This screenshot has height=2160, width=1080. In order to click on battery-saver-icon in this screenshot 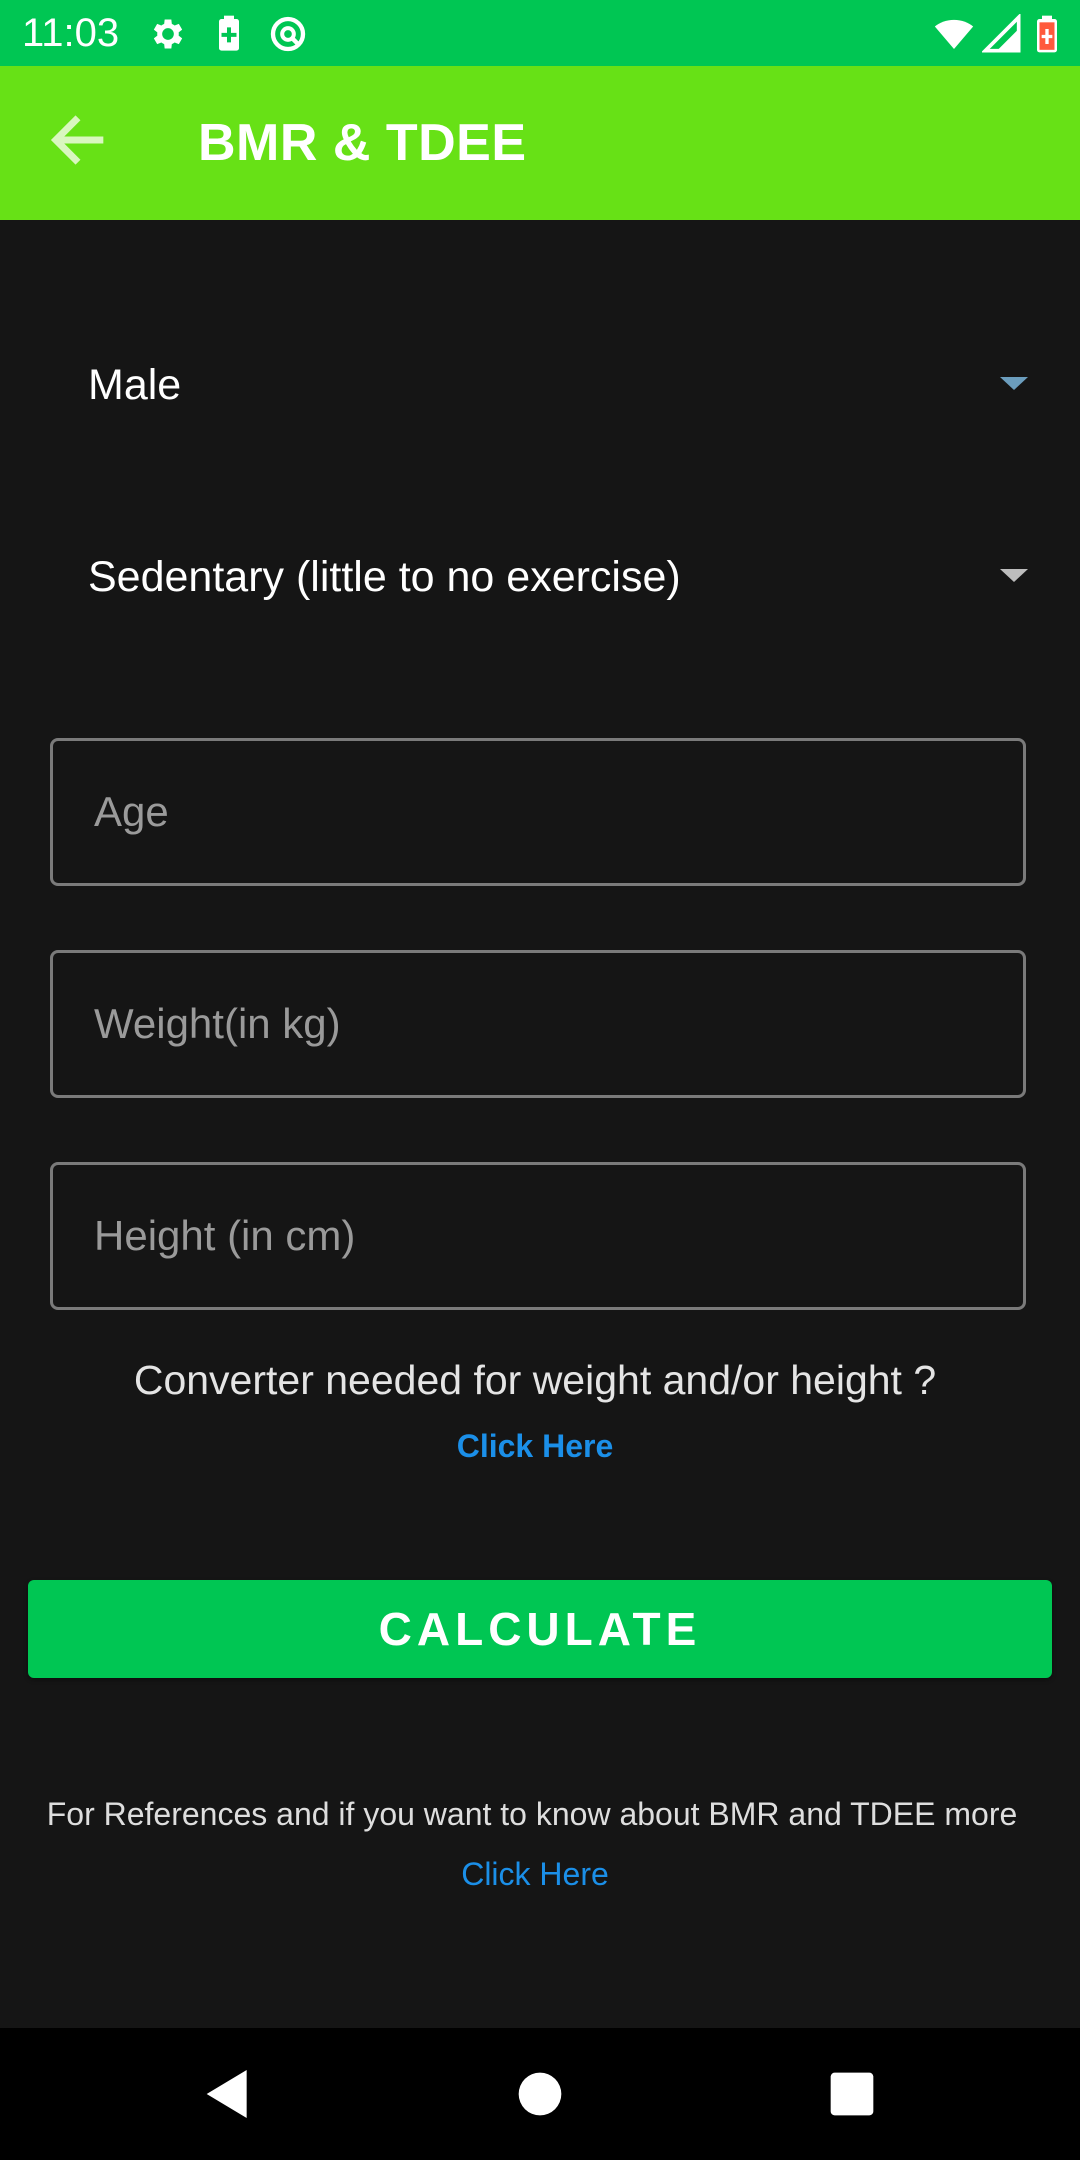, I will do `click(229, 33)`.